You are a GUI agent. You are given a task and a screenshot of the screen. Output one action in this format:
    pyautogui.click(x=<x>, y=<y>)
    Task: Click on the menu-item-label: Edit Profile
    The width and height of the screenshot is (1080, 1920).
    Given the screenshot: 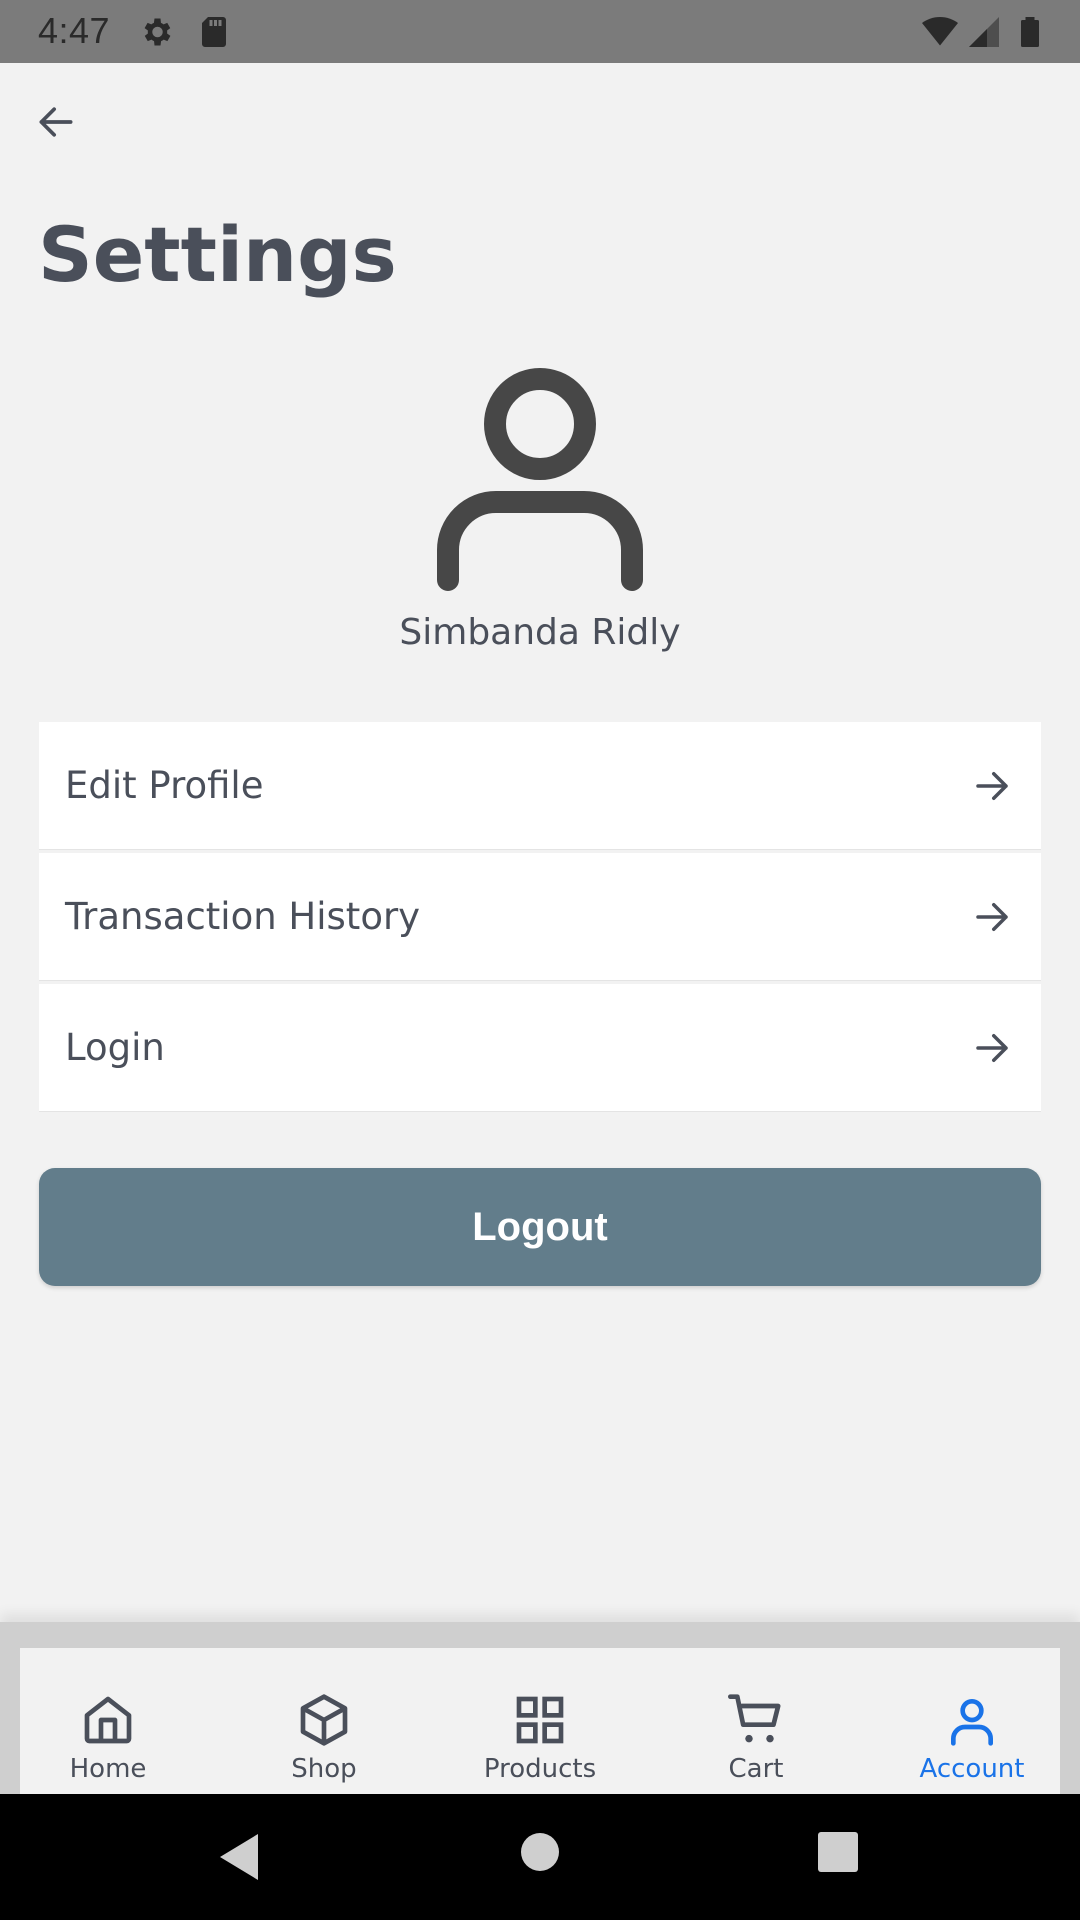 What is the action you would take?
    pyautogui.click(x=164, y=785)
    